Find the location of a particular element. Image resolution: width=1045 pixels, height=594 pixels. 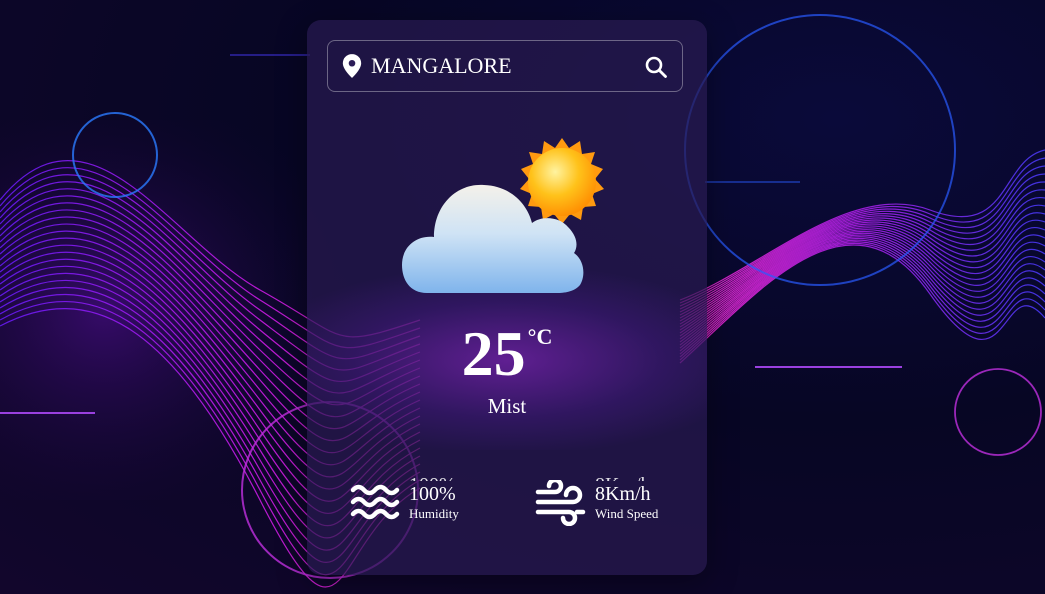

wind-icon is located at coordinates (560, 503).